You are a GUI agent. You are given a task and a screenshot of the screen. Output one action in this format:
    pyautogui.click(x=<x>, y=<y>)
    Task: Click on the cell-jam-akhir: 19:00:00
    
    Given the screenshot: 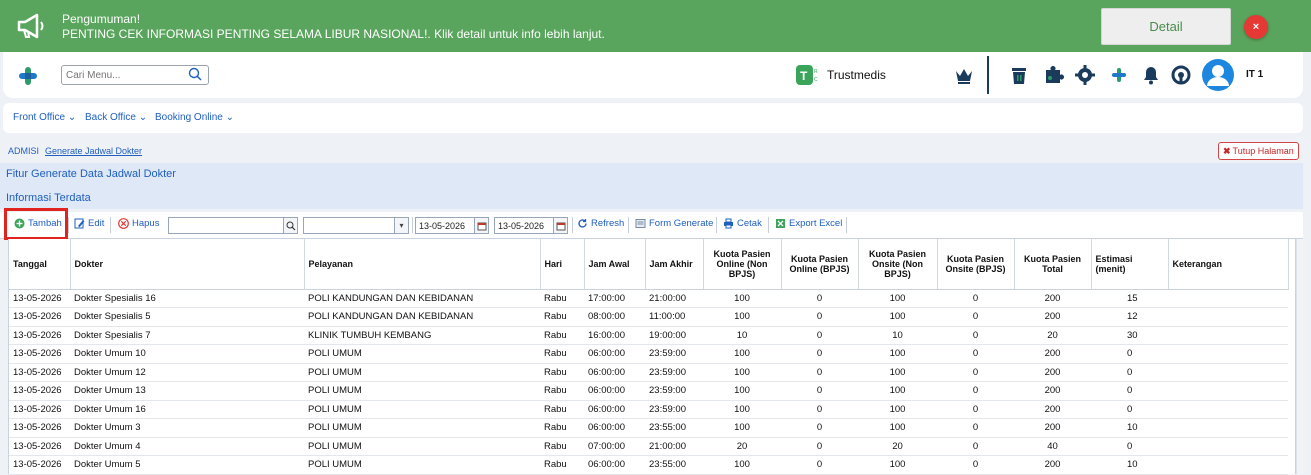 What is the action you would take?
    pyautogui.click(x=674, y=335)
    